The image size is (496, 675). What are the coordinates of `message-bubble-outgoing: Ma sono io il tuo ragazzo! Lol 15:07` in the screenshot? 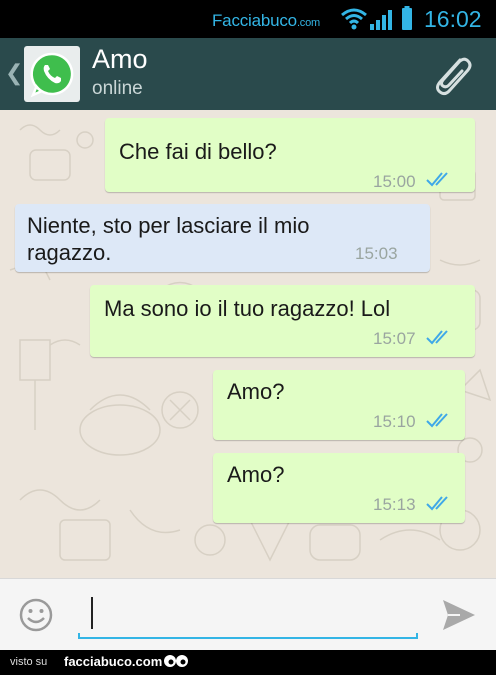 It's located at (282, 321).